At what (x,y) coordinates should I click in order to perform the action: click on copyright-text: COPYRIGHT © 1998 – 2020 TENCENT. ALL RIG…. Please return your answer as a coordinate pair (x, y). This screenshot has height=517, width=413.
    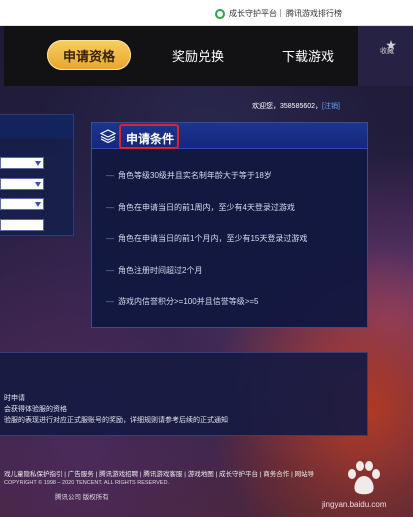
    Looking at the image, I should click on (86, 483).